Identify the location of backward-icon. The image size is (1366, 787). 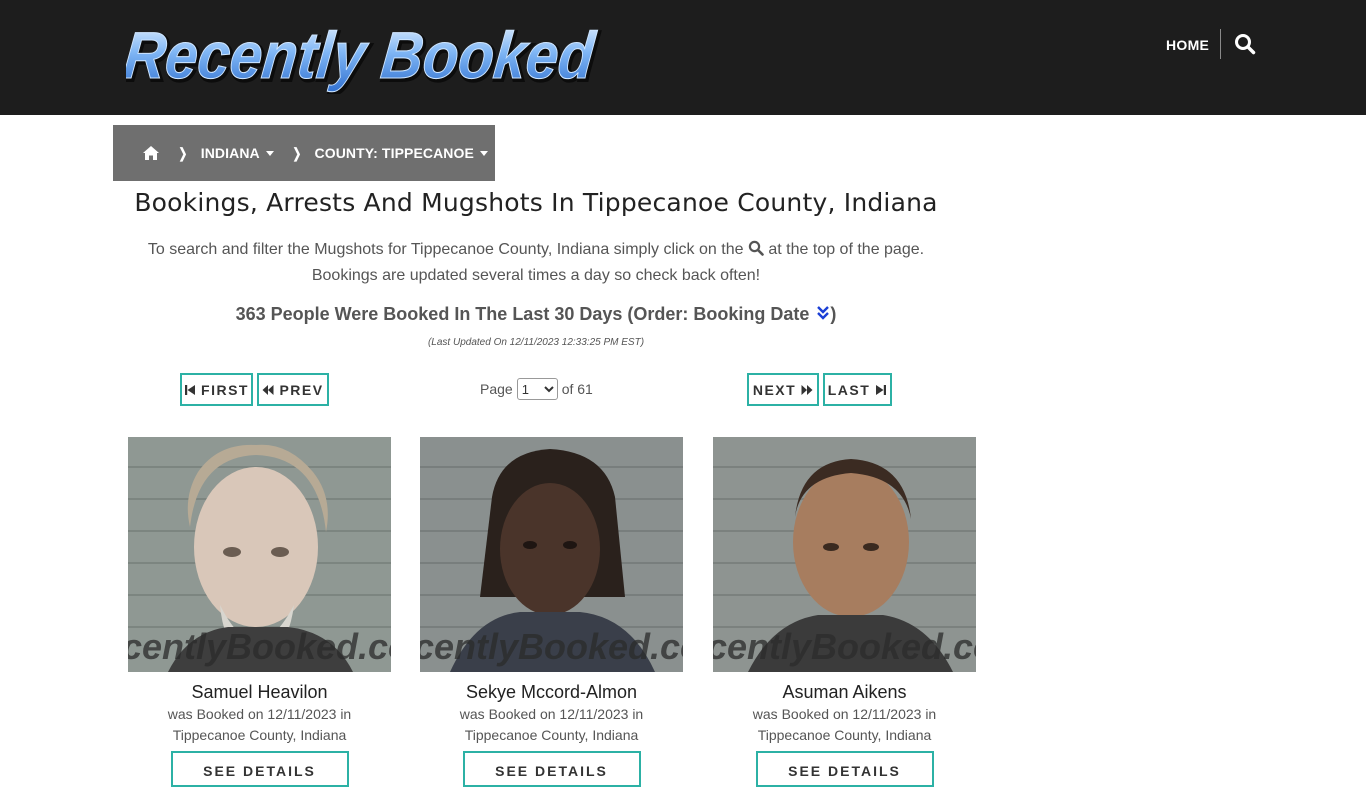
(268, 389).